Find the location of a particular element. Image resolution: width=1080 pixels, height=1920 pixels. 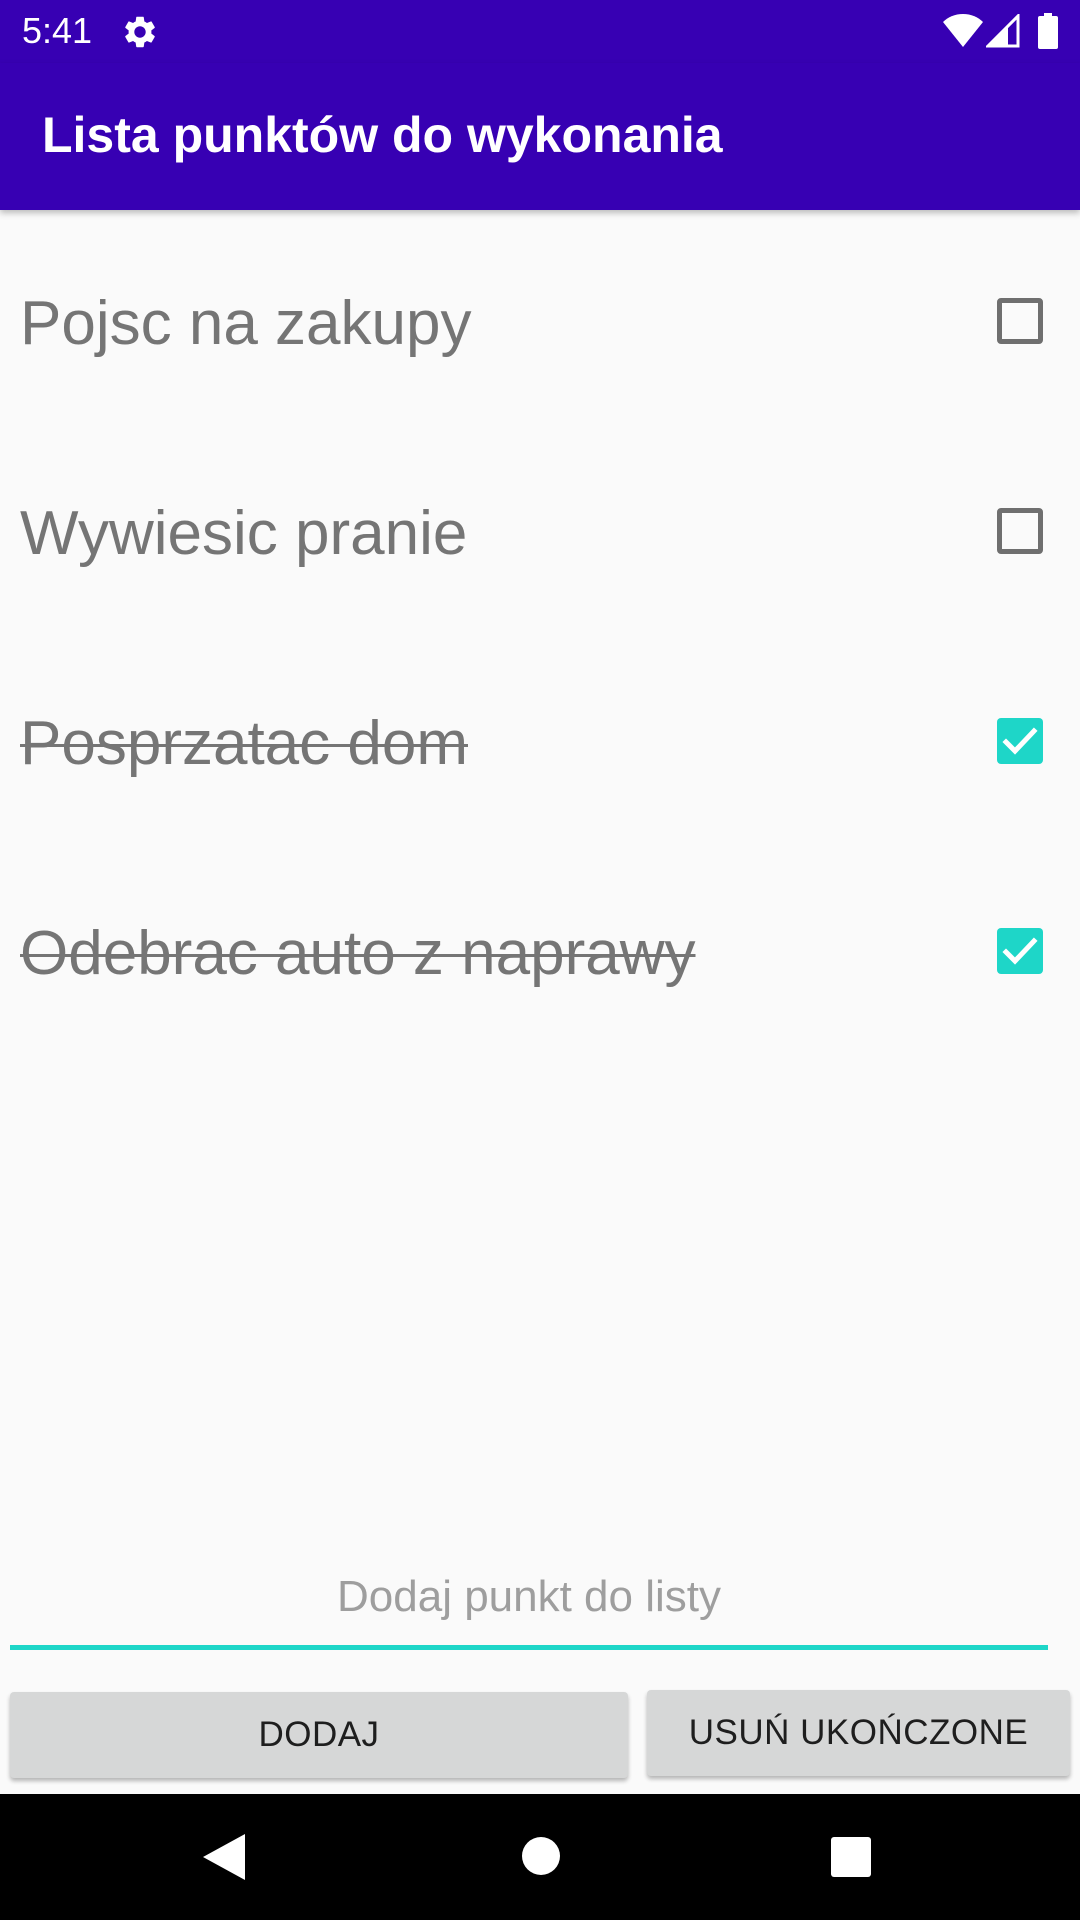

todo-item-label: Wywiesic pranie is located at coordinates (244, 533).